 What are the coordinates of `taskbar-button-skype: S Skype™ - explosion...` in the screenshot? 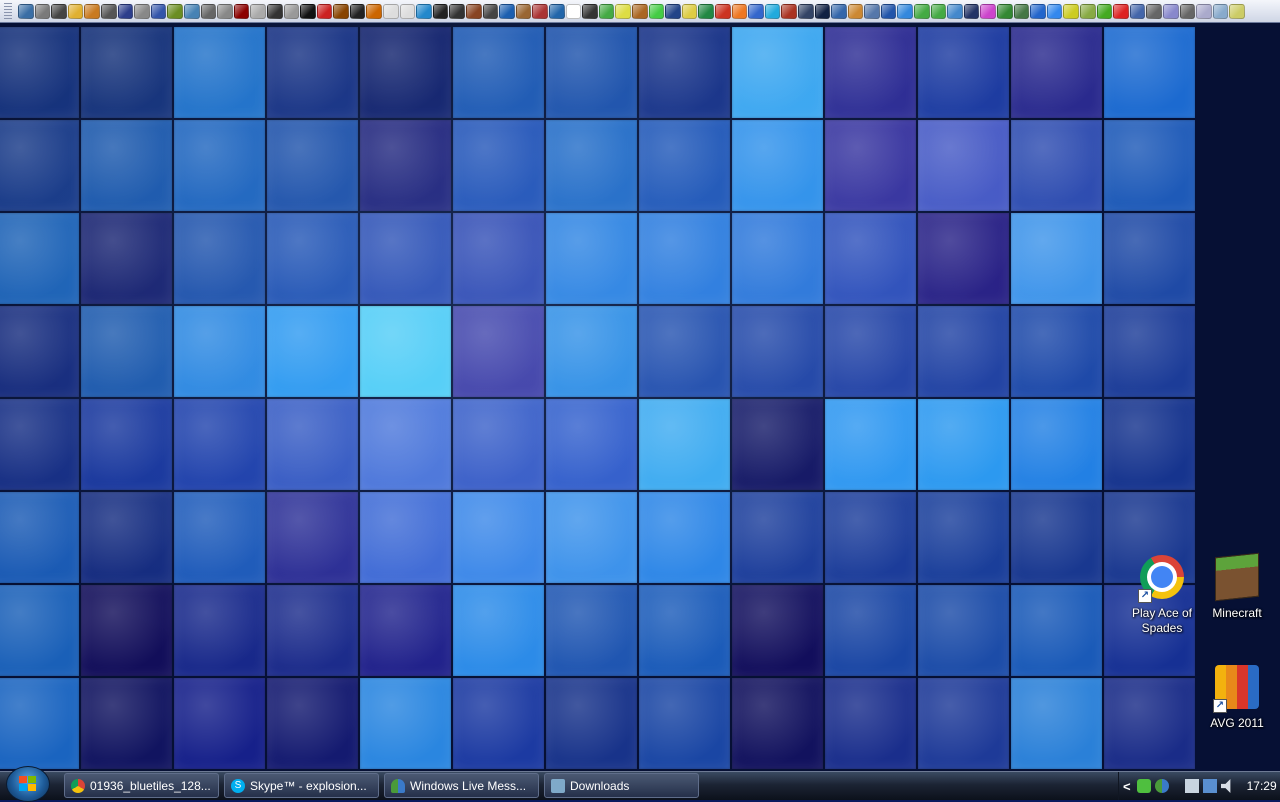 It's located at (301, 785).